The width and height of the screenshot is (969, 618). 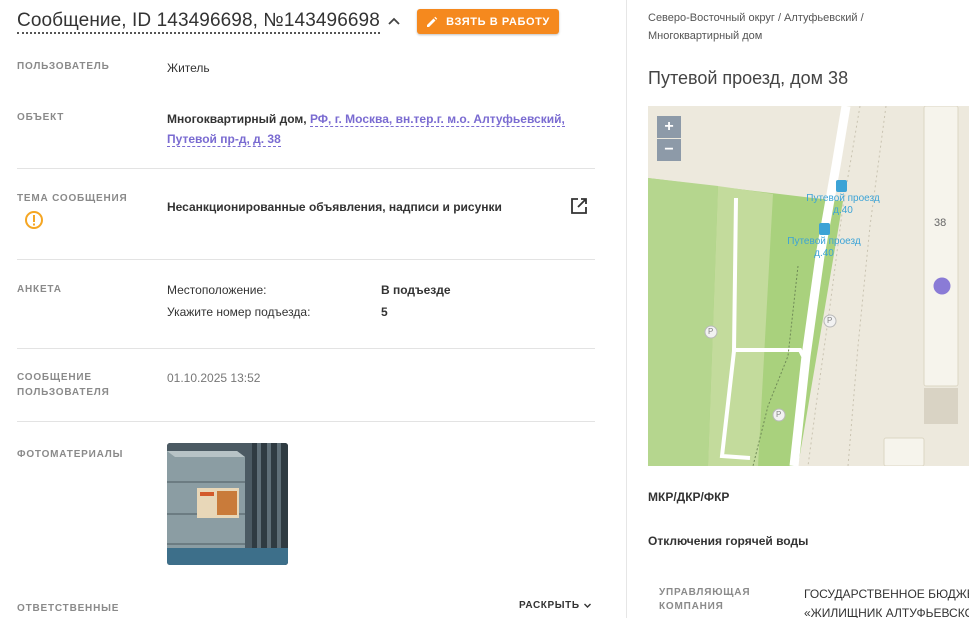 I want to click on form-value-entrance: 5, so click(x=384, y=312).